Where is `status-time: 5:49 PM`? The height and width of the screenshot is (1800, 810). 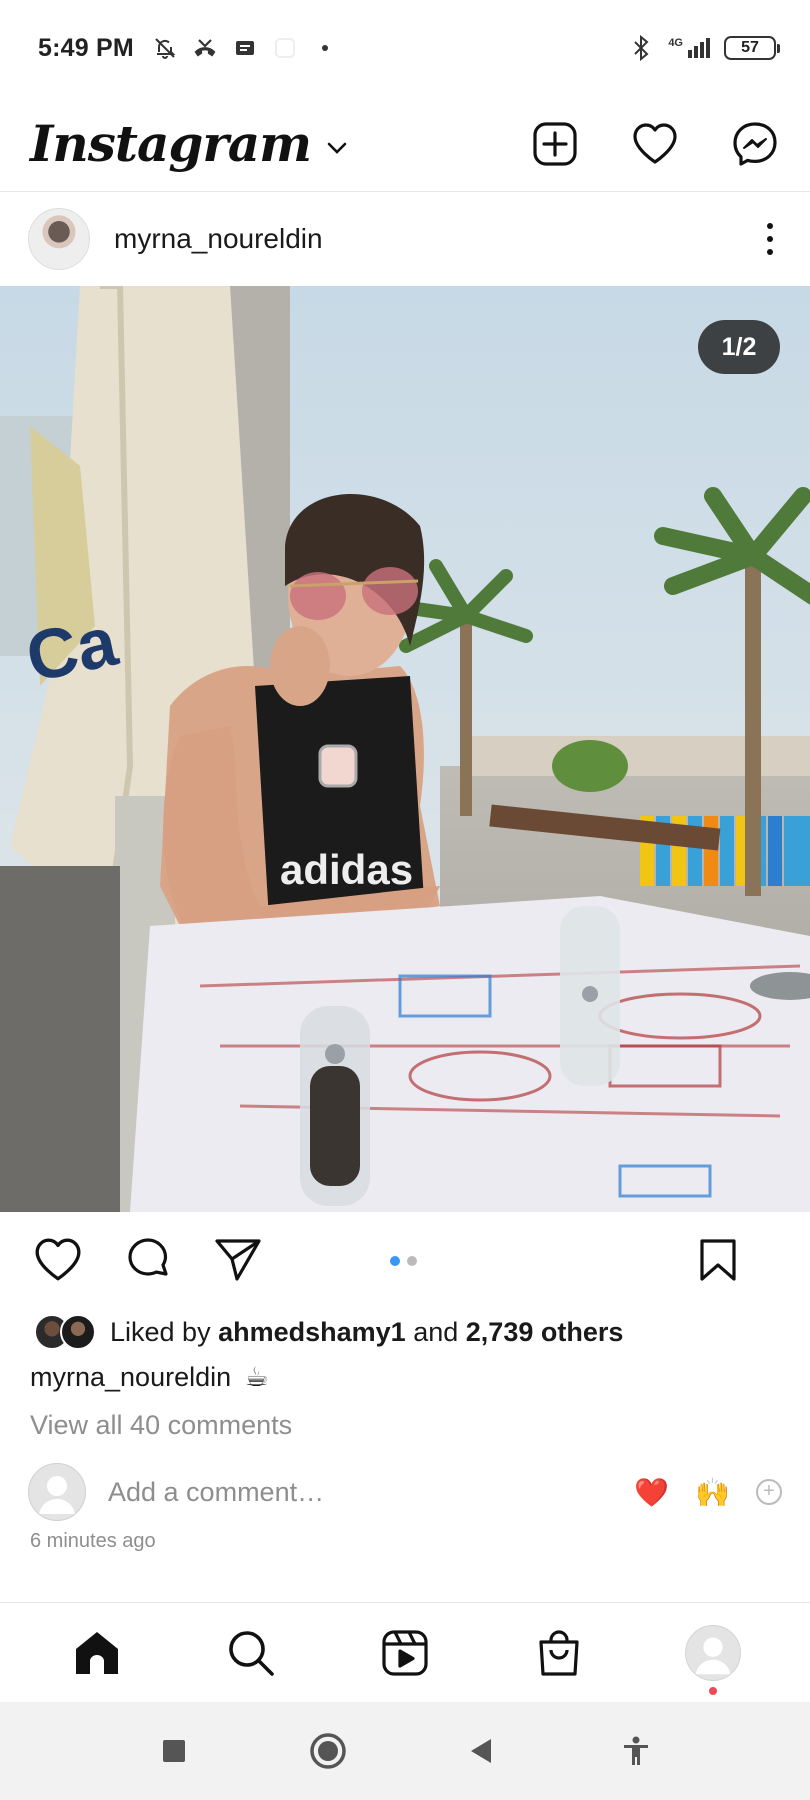
status-time: 5:49 PM is located at coordinates (86, 47).